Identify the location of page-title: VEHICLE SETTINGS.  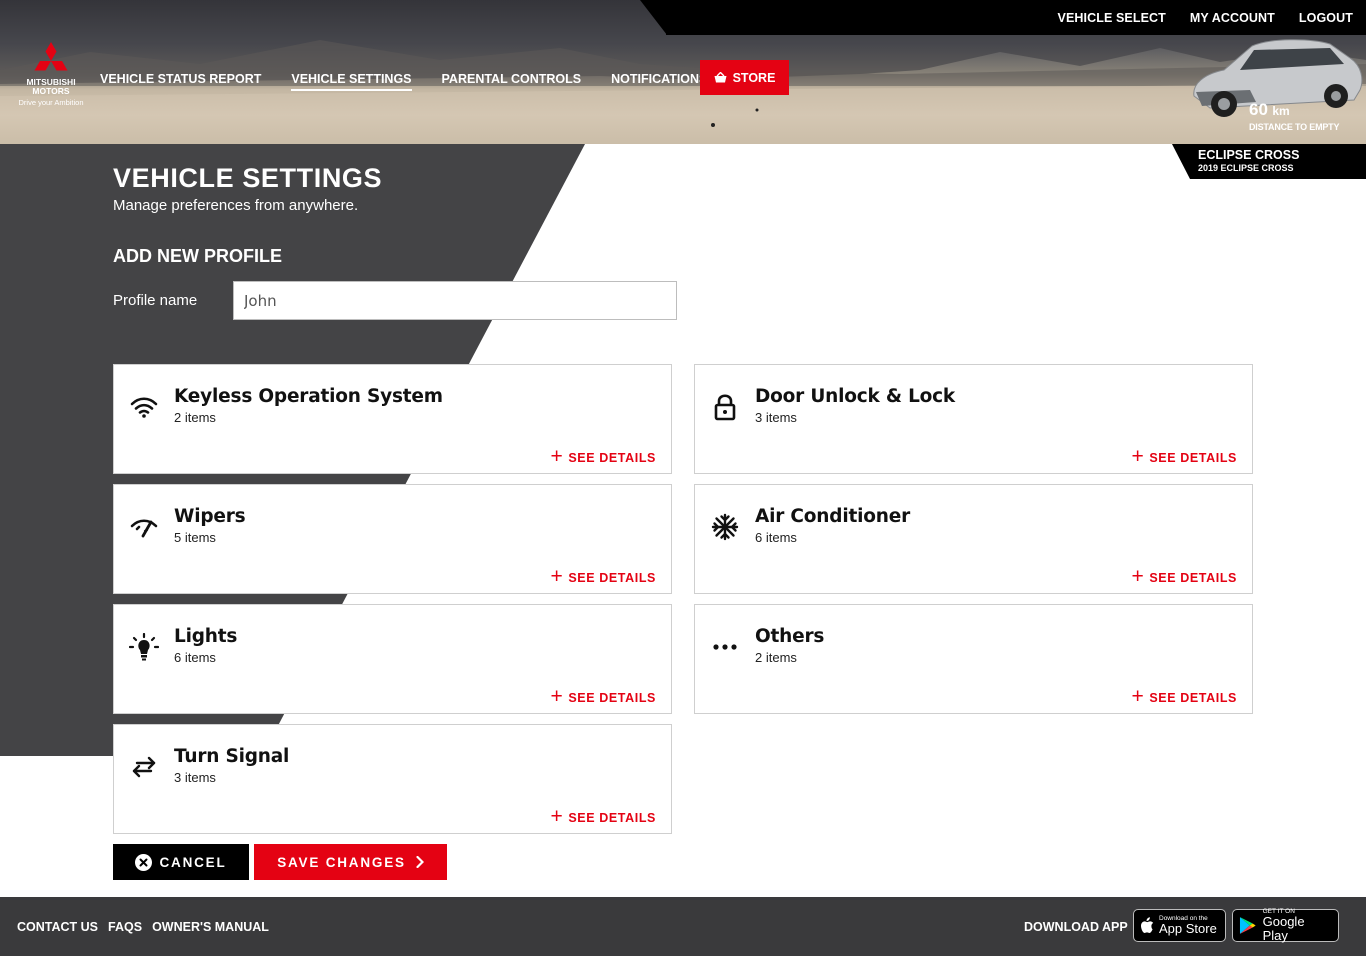
(248, 178).